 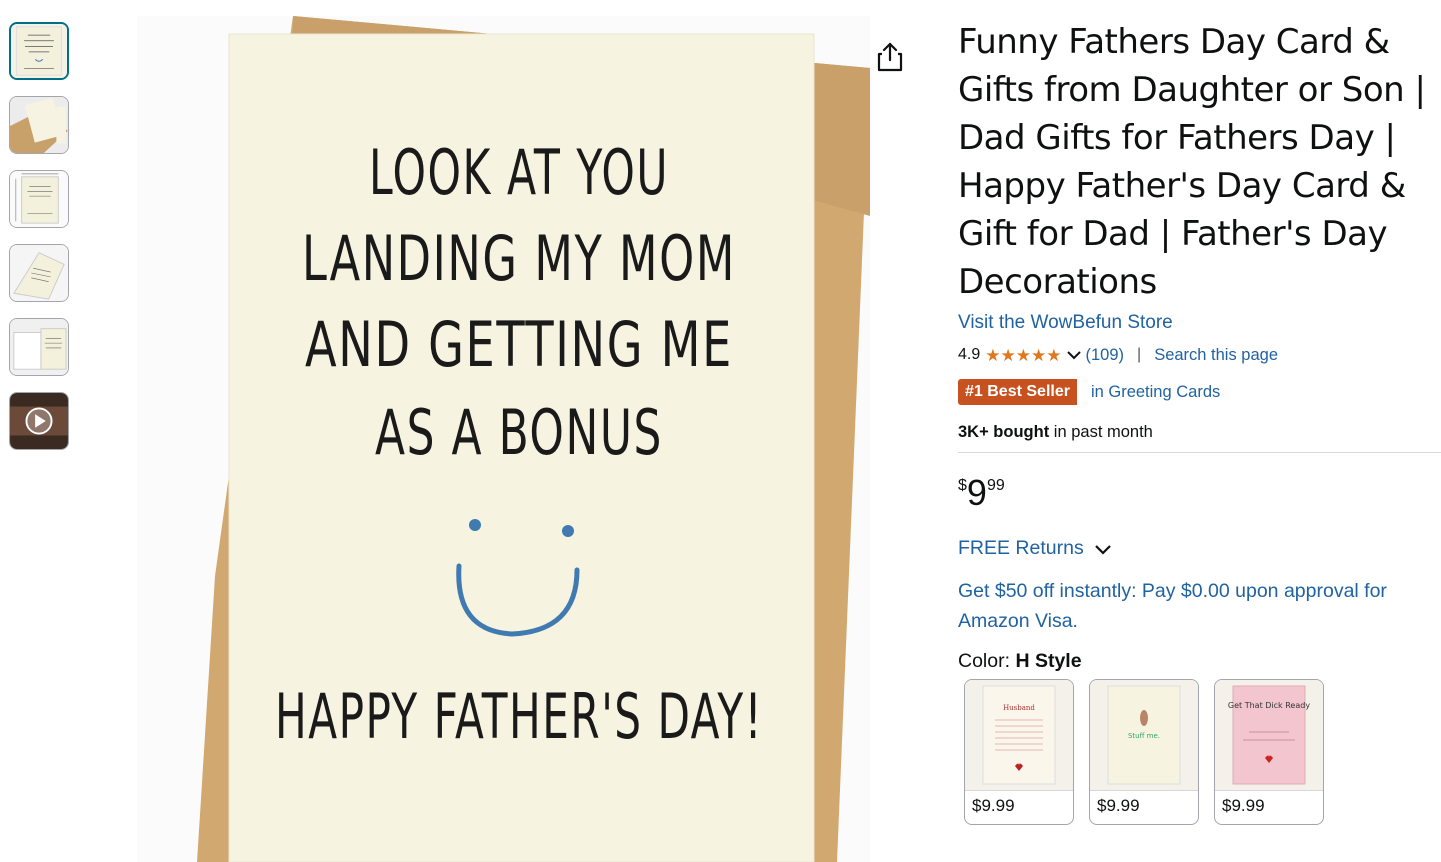 What do you see at coordinates (1199, 661) in the screenshot?
I see `color-selector-label: Color: H Style` at bounding box center [1199, 661].